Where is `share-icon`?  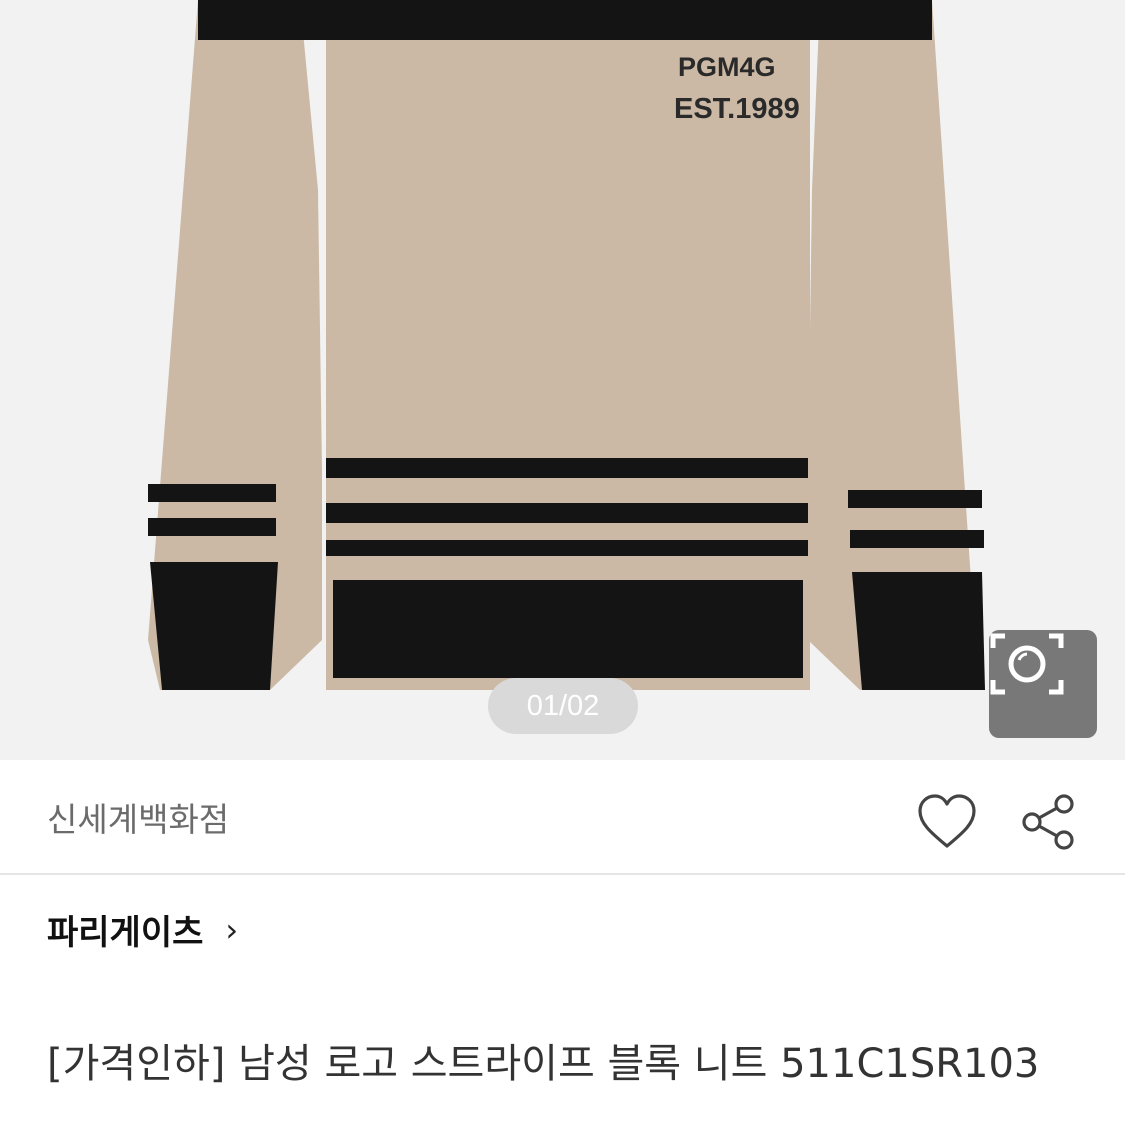
share-icon is located at coordinates (1048, 822).